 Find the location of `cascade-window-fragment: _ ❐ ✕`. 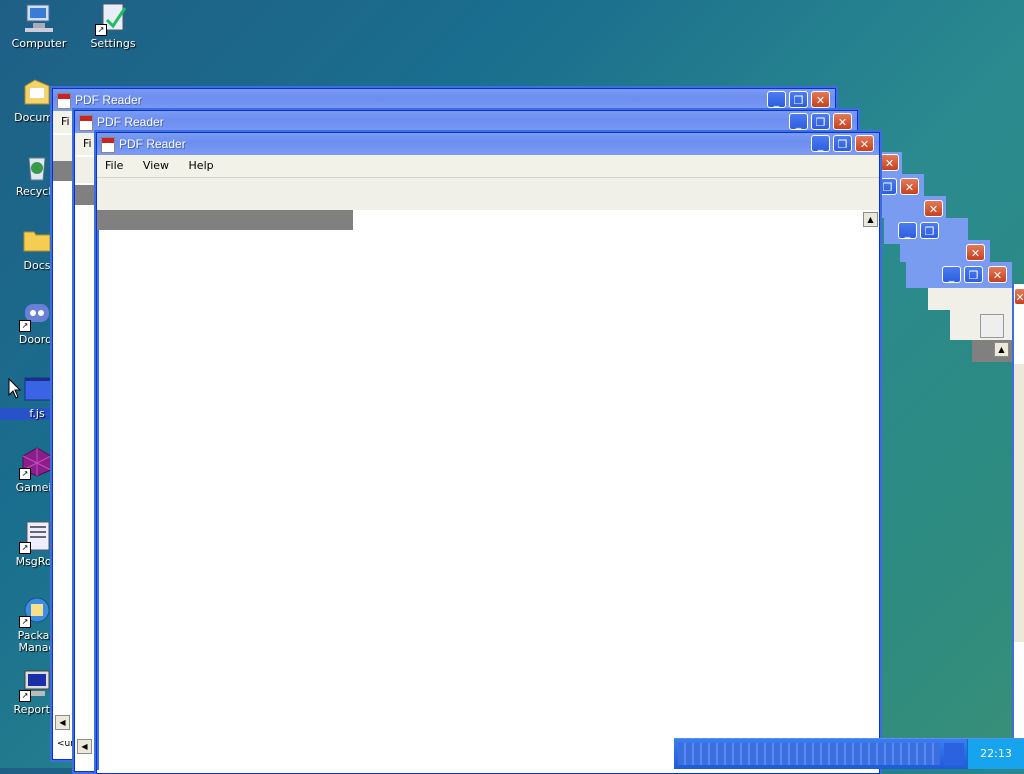

cascade-window-fragment: _ ❐ ✕ is located at coordinates (959, 275).